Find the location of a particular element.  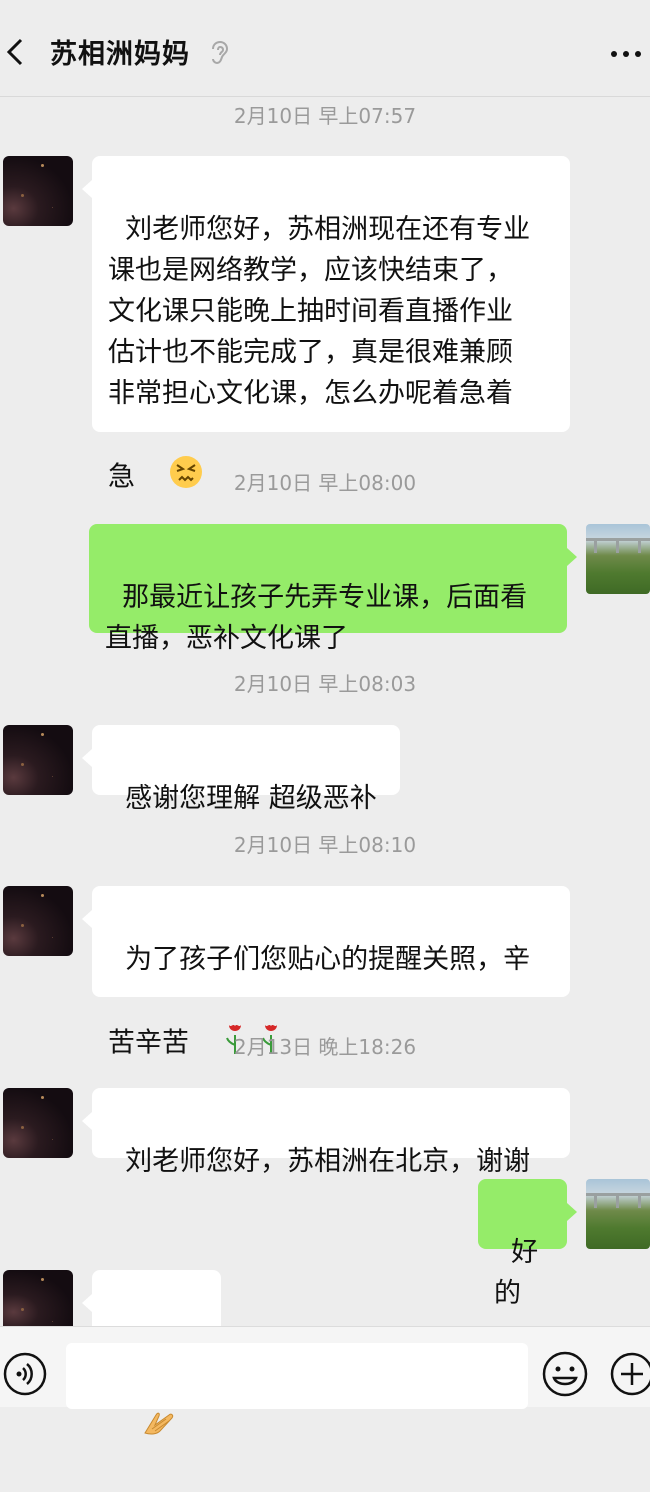

chevron-left-icon is located at coordinates (14, 52).